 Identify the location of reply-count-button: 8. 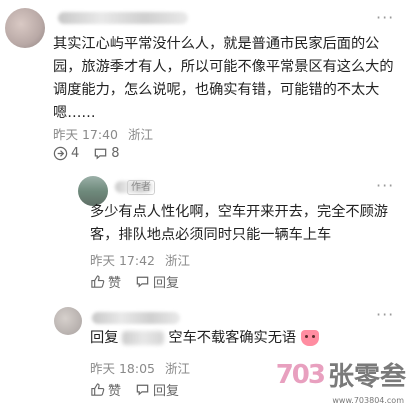
(106, 153).